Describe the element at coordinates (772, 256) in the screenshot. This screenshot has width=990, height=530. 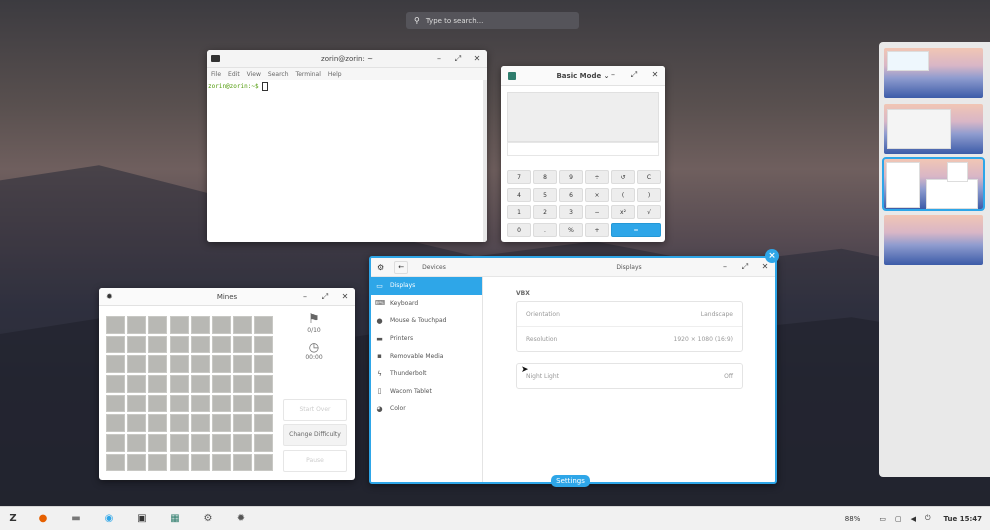
I see `close-window-badge: ×` at that location.